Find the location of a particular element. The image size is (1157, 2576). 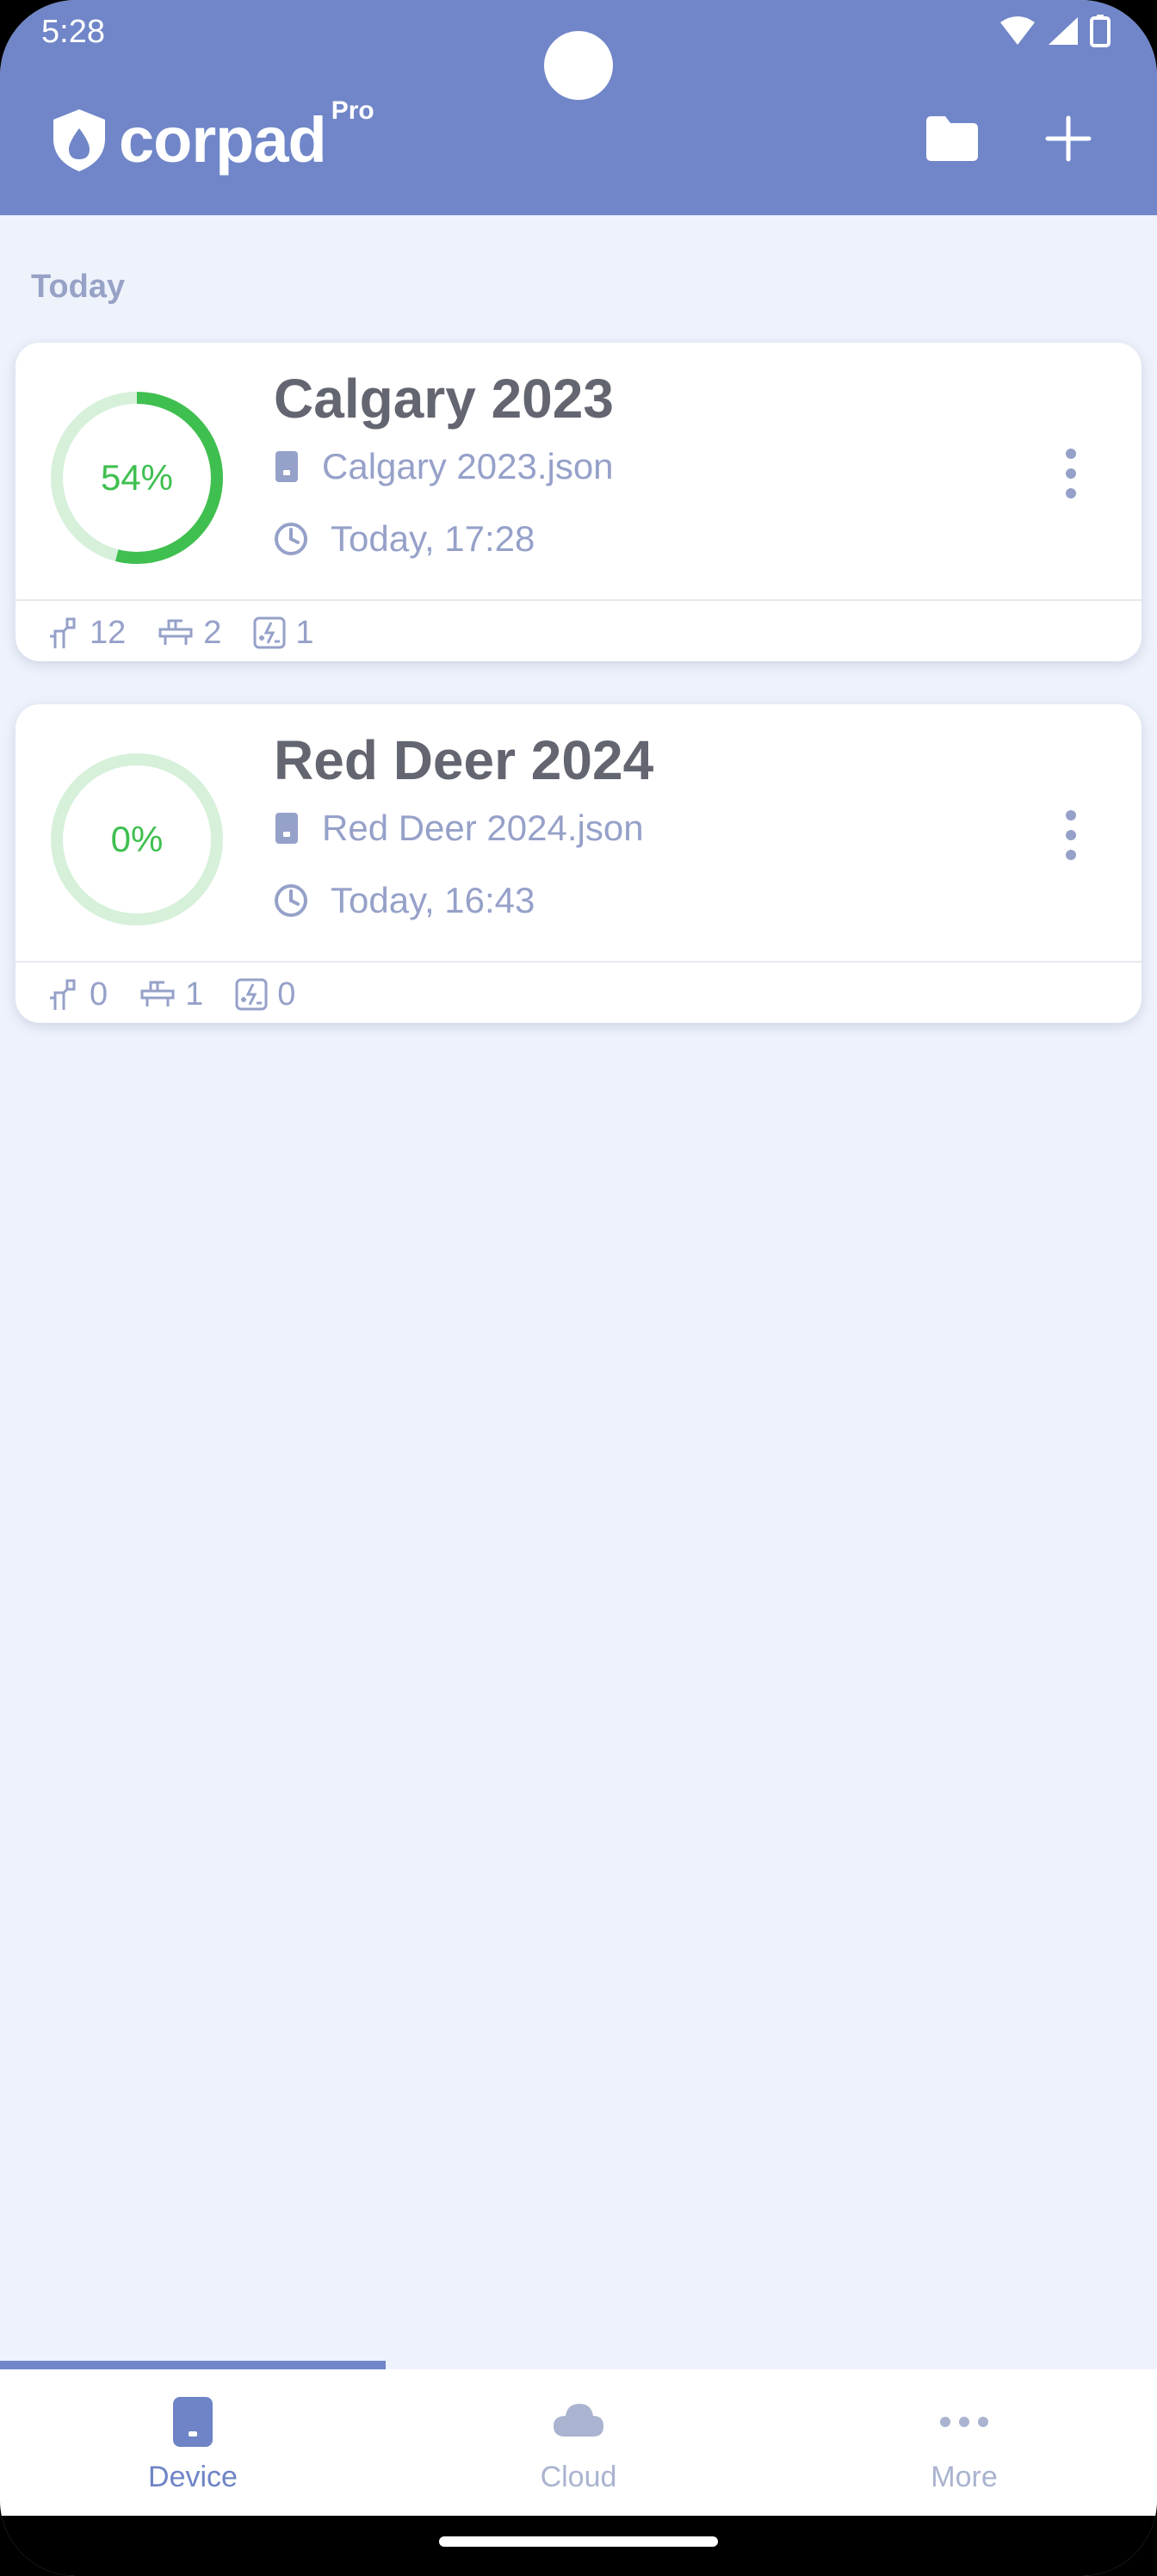

nav-label-cloud: Cloud is located at coordinates (579, 2477).